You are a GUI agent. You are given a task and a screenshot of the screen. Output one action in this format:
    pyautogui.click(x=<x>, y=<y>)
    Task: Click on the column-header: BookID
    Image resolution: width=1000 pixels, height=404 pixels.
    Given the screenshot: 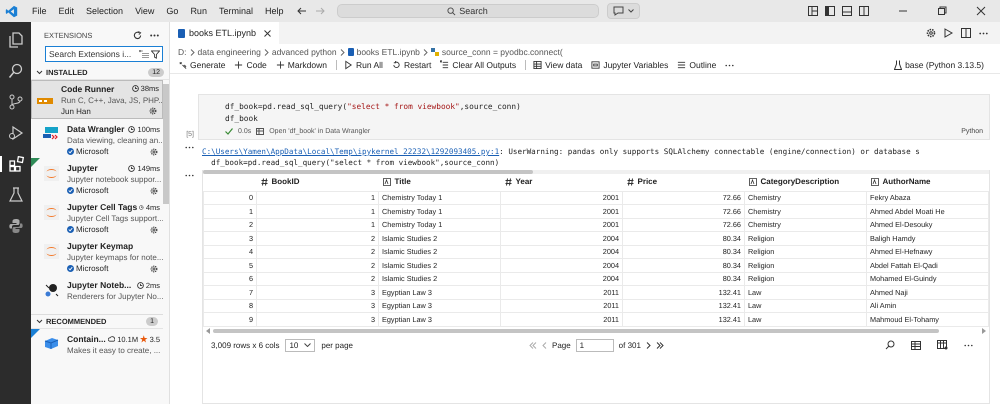 What is the action you would take?
    pyautogui.click(x=280, y=181)
    